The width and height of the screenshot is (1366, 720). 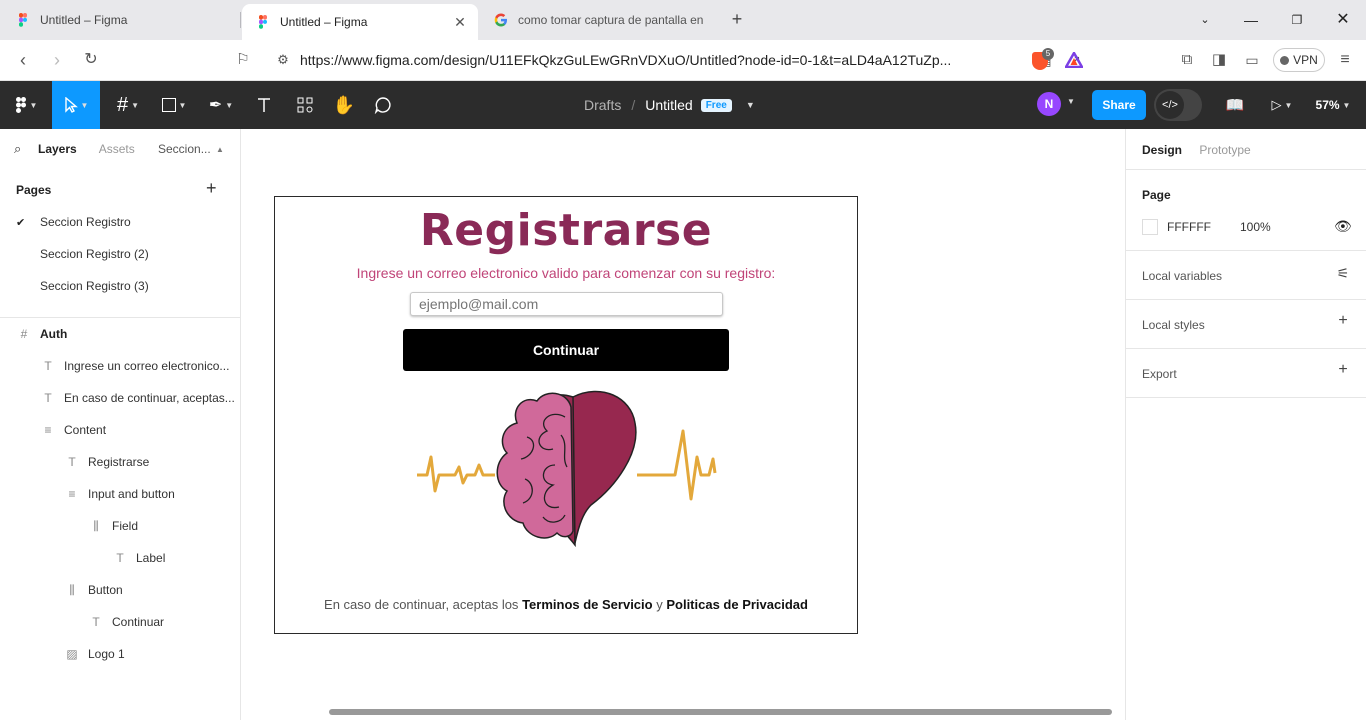 I want to click on file-name: Untitled, so click(x=668, y=105).